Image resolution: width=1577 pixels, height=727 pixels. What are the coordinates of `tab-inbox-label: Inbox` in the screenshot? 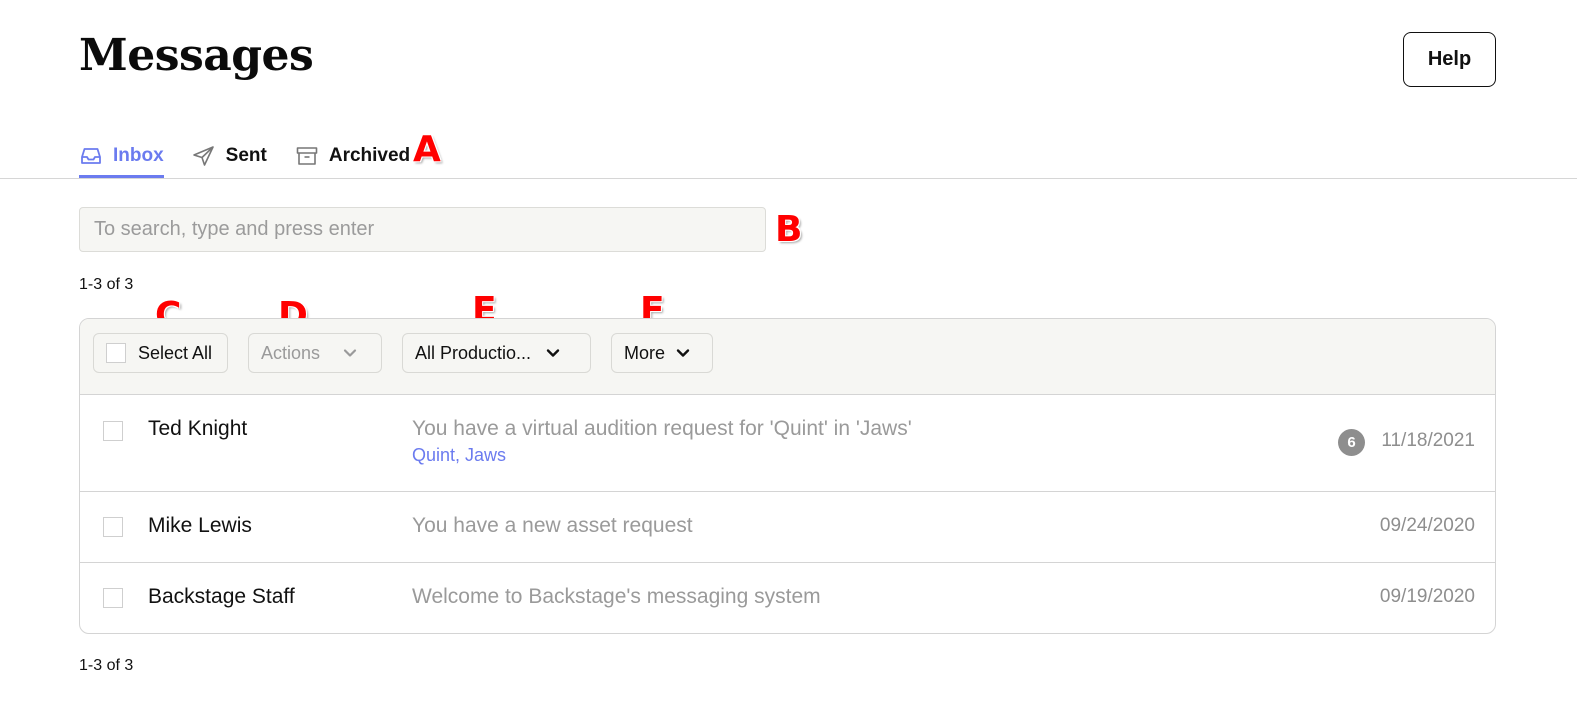 It's located at (138, 155).